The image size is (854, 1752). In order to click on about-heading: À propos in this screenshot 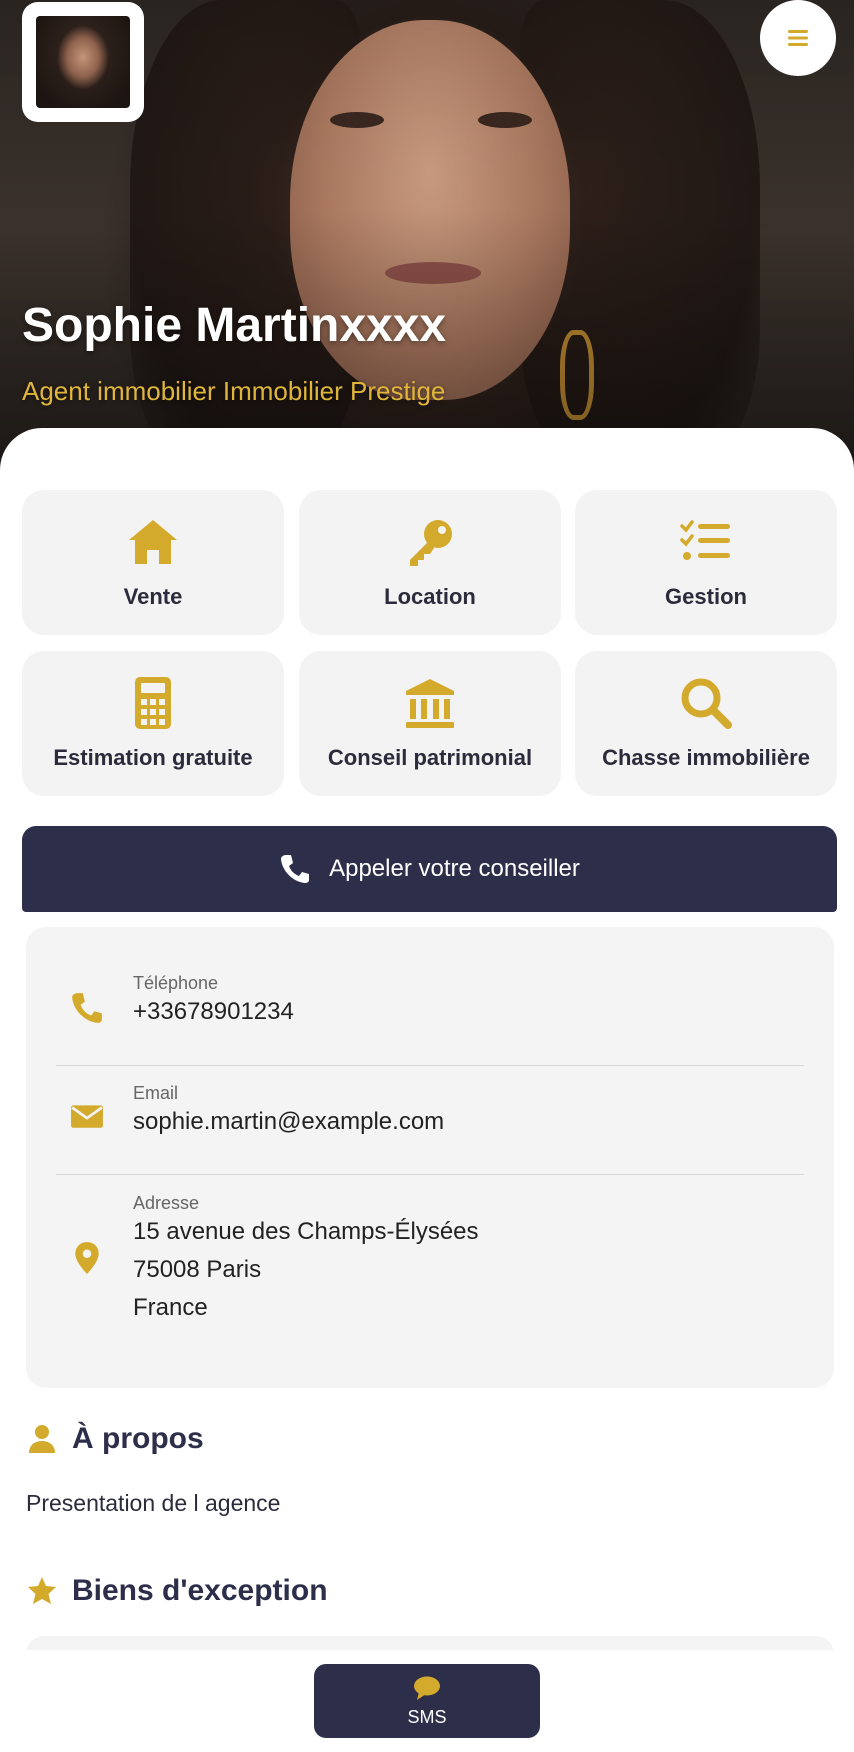, I will do `click(115, 1439)`.